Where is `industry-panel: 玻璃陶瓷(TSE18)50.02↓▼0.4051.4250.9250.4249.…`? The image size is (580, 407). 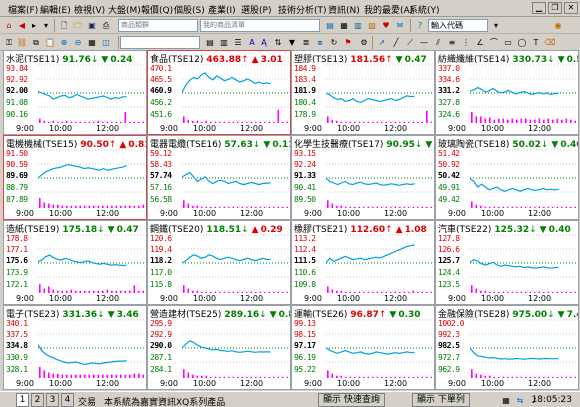
industry-panel: 玻璃陶瓷(TSE18)50.02↓▼0.4051.4250.9250.4249.… is located at coordinates (507, 177).